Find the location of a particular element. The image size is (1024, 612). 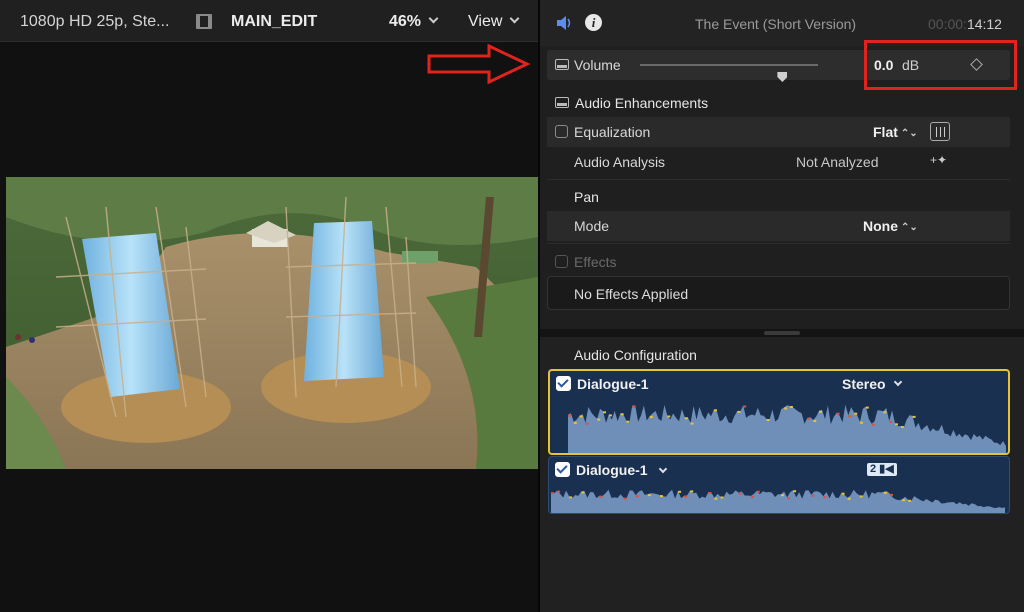

event-title: The Event (Short Version) is located at coordinates (776, 24).